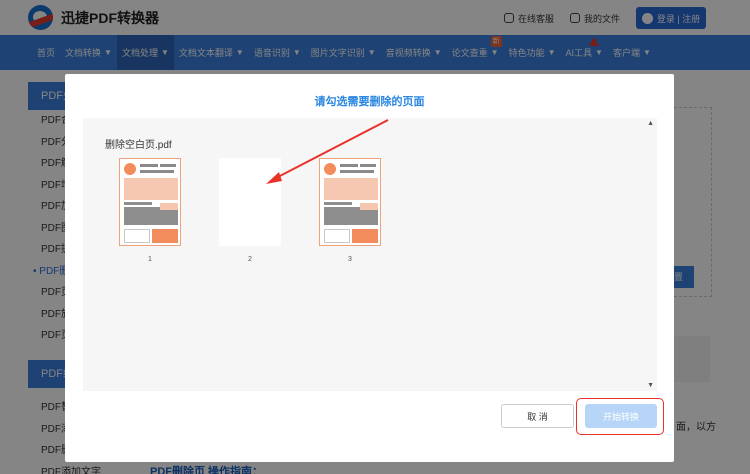 The height and width of the screenshot is (474, 750). What do you see at coordinates (327, 151) in the screenshot?
I see `annotation-arrow` at bounding box center [327, 151].